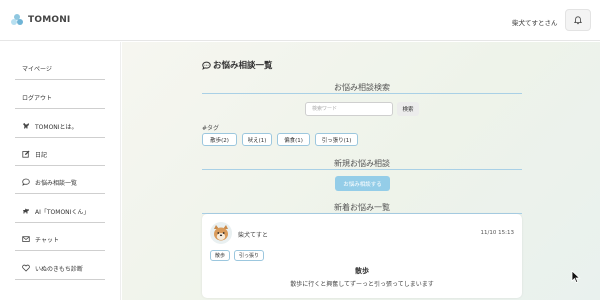 The width and height of the screenshot is (600, 300). Describe the element at coordinates (408, 109) in the screenshot. I see `search-button: 検索` at that location.